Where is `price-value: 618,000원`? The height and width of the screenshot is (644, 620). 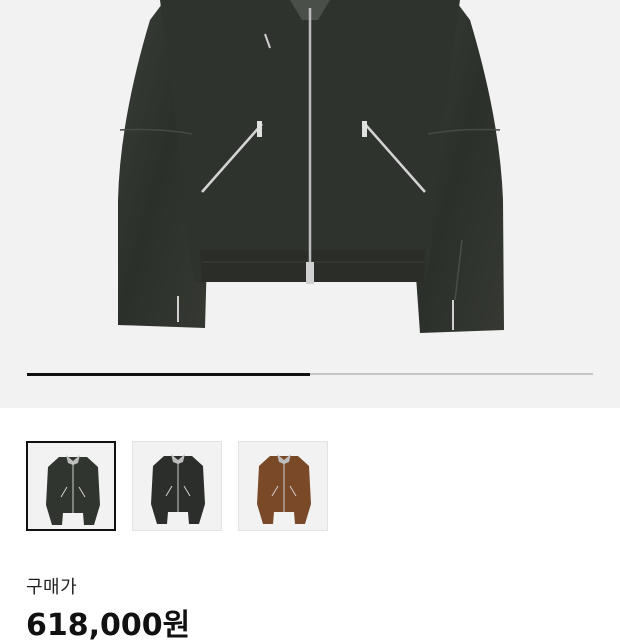 price-value: 618,000원 is located at coordinates (108, 625).